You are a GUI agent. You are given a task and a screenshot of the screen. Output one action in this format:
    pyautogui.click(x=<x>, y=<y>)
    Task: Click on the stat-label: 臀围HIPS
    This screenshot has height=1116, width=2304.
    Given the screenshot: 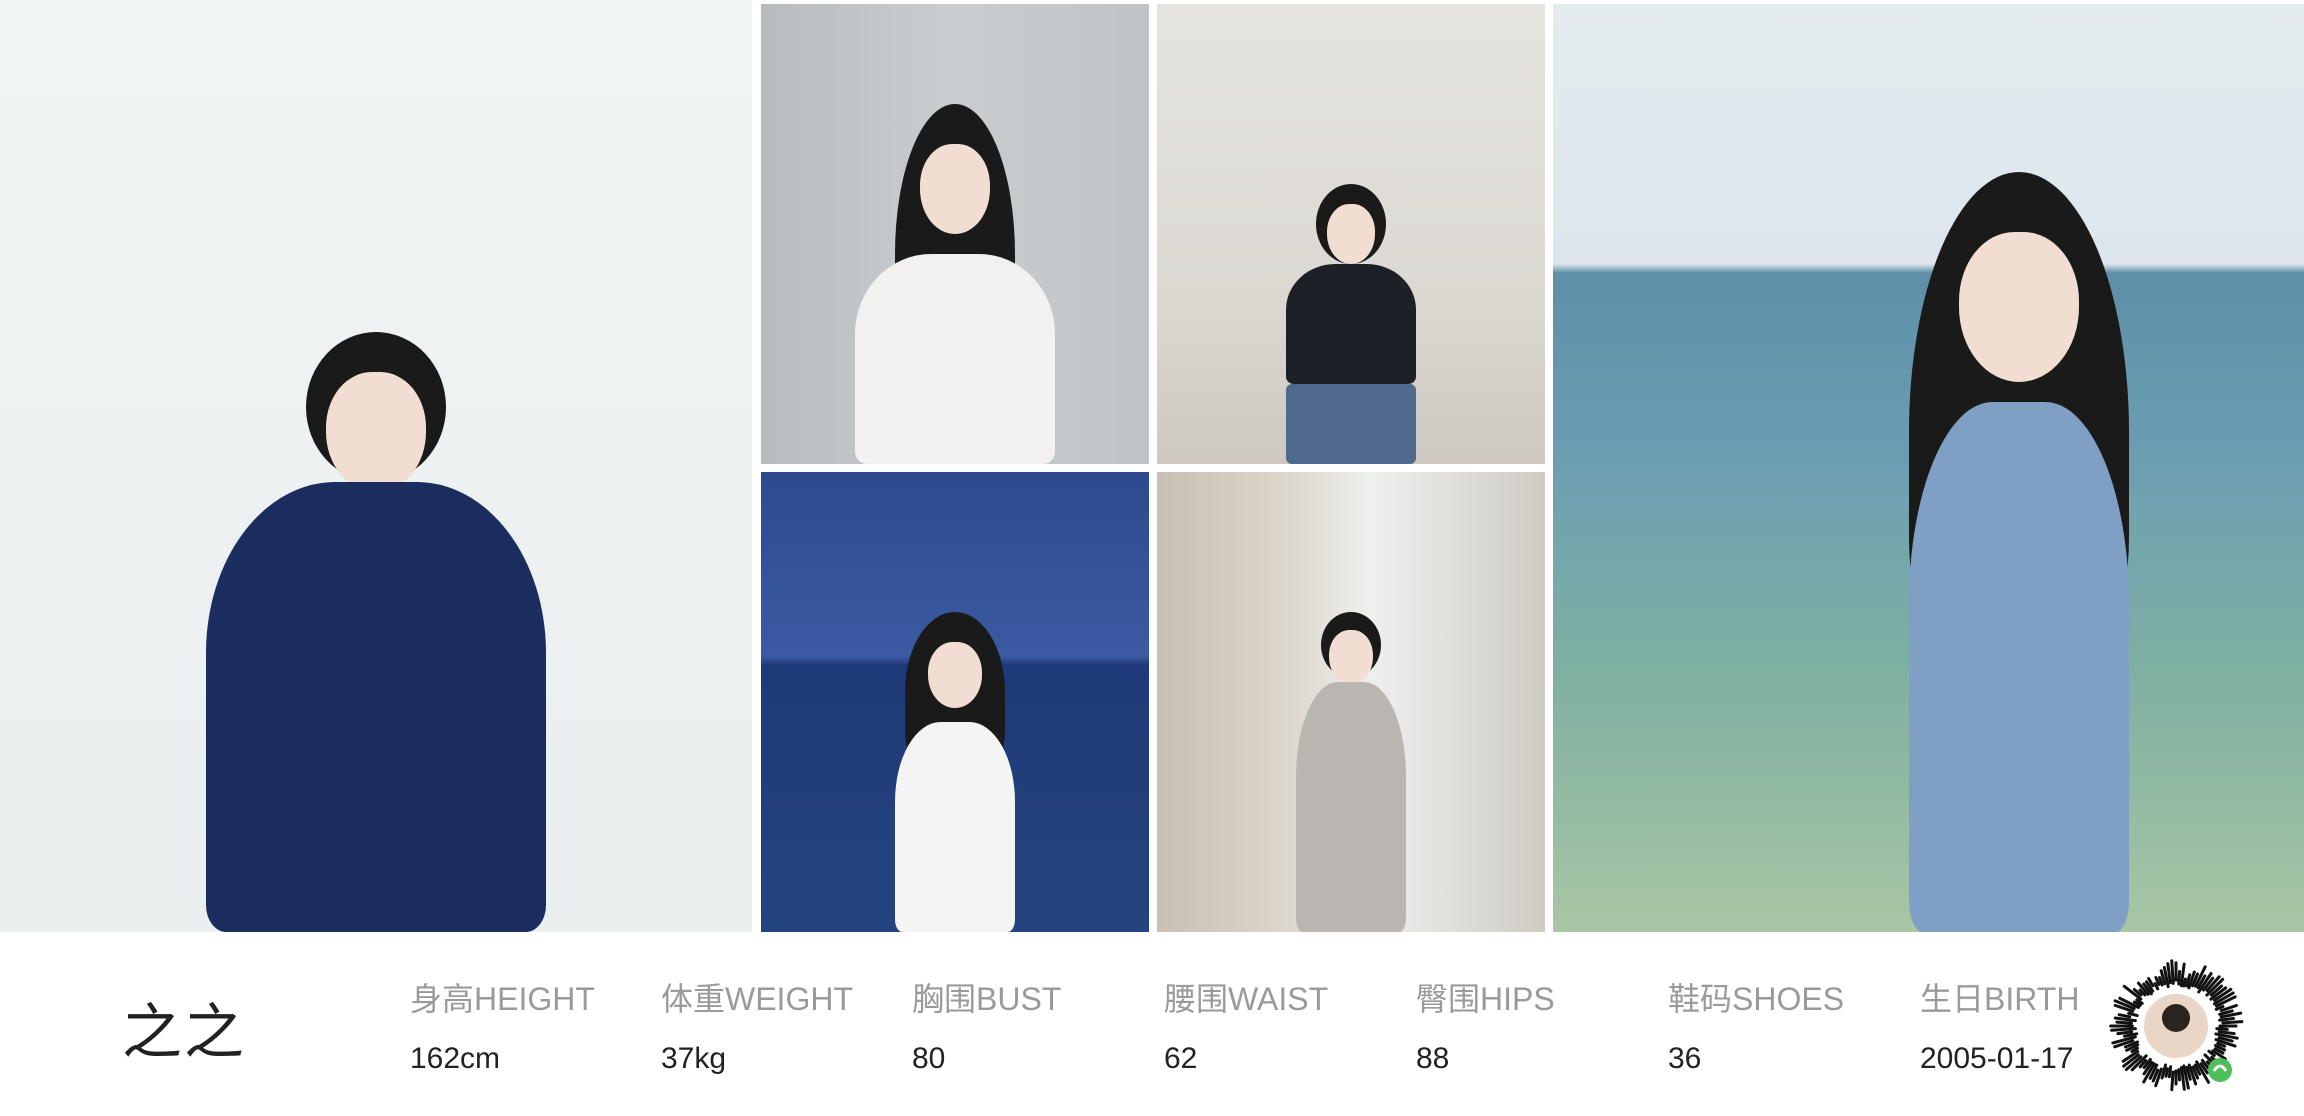 What is the action you would take?
    pyautogui.click(x=1485, y=999)
    